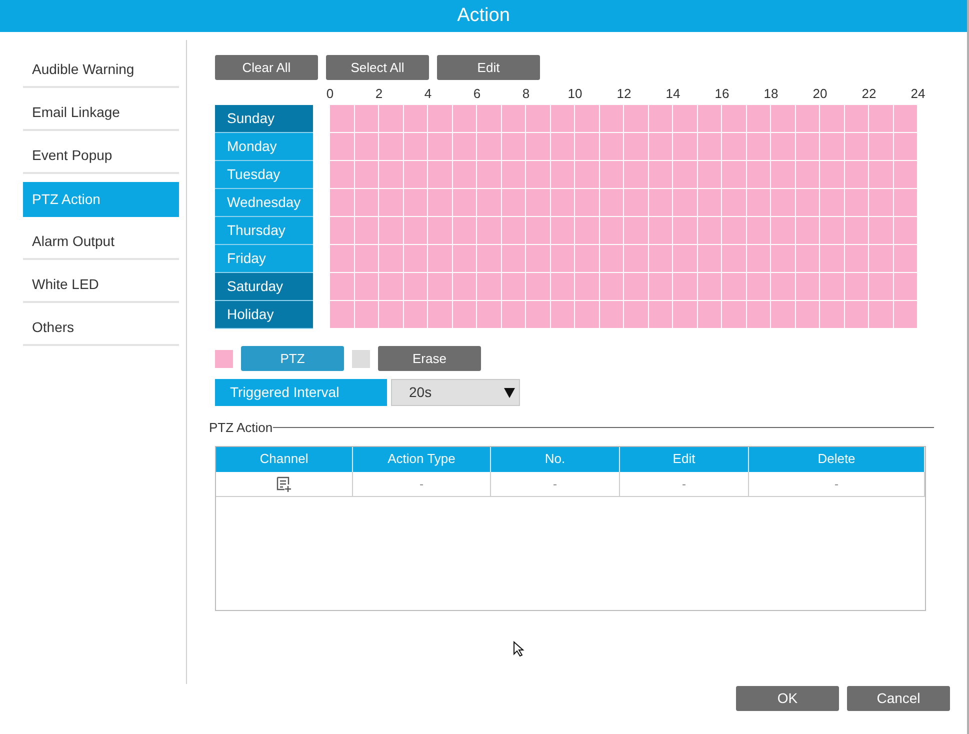 The width and height of the screenshot is (969, 734). I want to click on dialog-button: Cancel, so click(898, 698).